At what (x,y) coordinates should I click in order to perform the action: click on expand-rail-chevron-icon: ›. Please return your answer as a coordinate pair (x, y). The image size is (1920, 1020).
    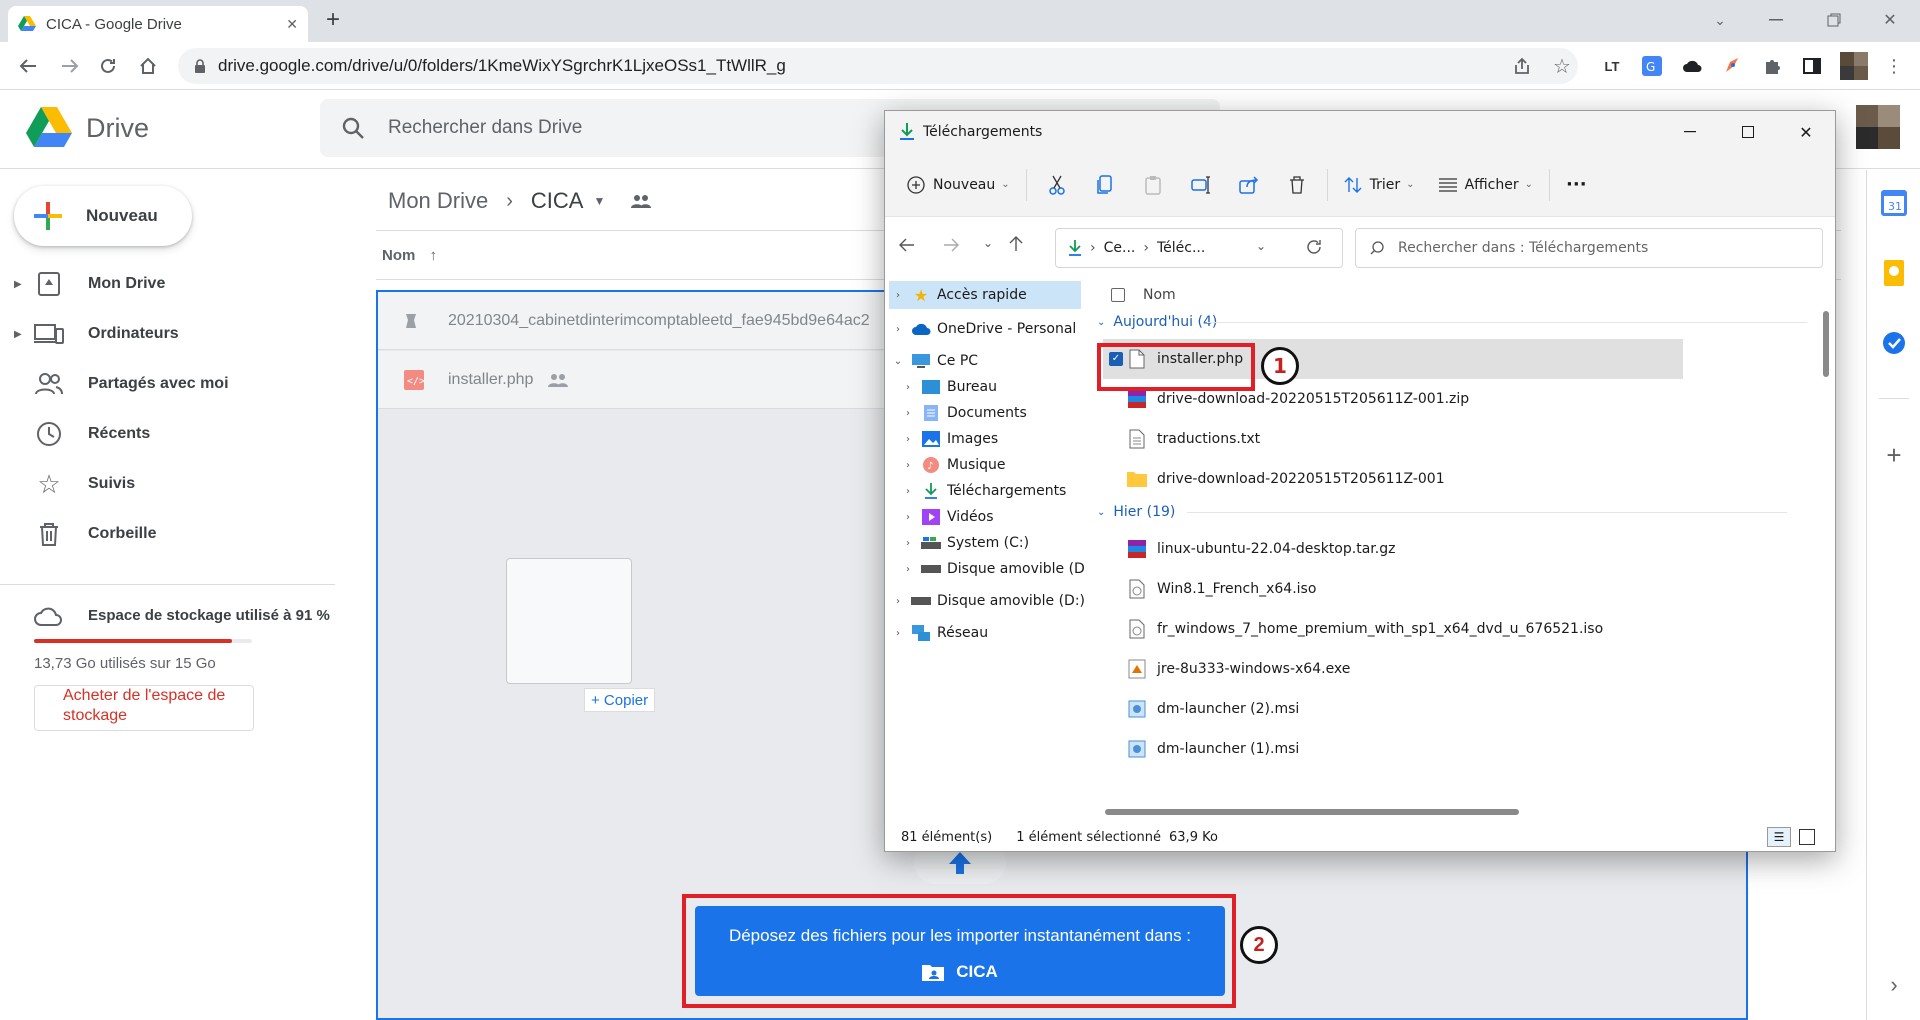
    Looking at the image, I should click on (1894, 985).